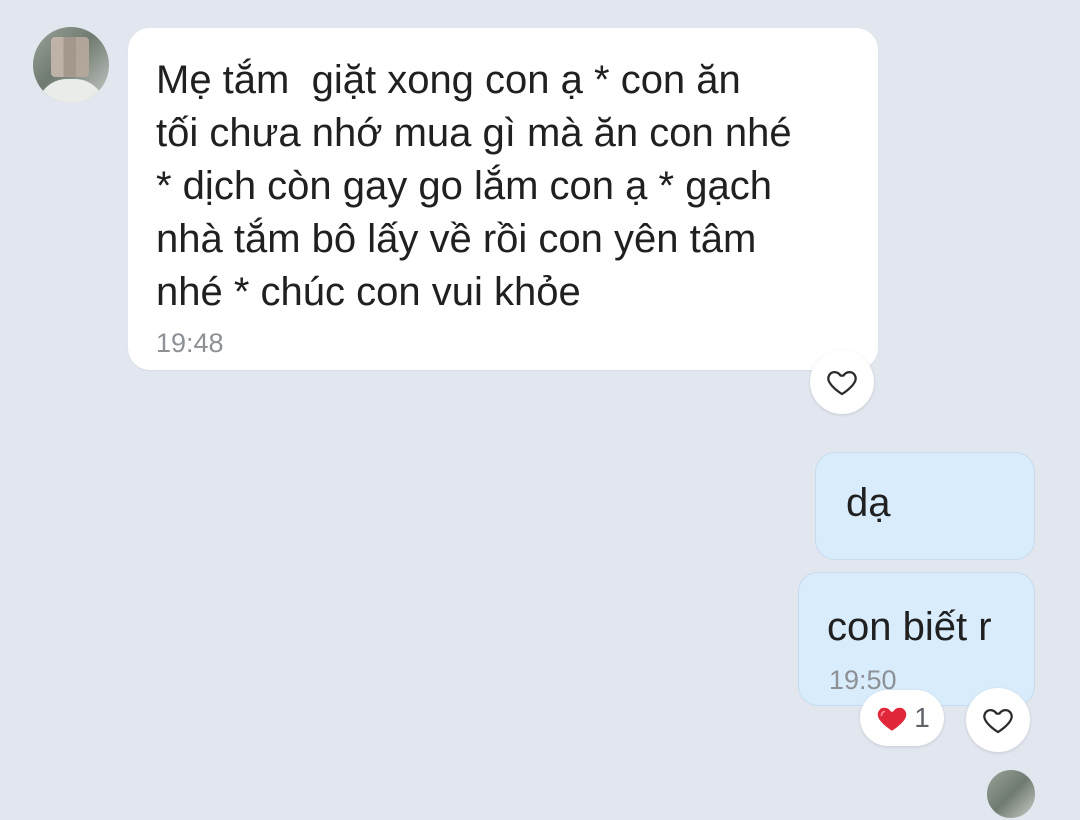  Describe the element at coordinates (892, 719) in the screenshot. I see `red-heart-icon` at that location.